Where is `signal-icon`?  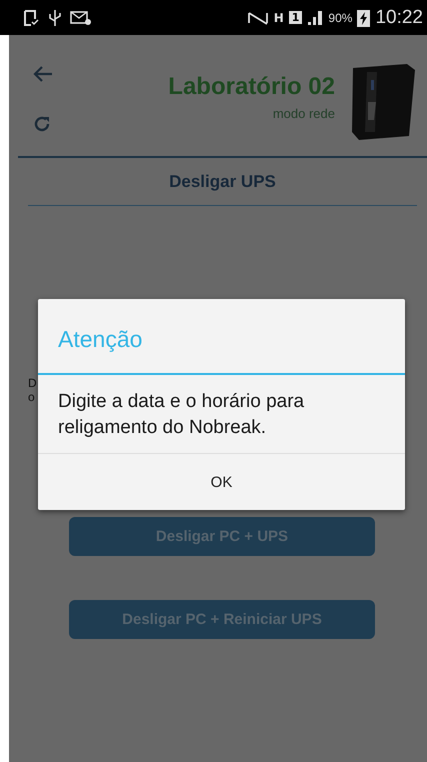 signal-icon is located at coordinates (315, 18).